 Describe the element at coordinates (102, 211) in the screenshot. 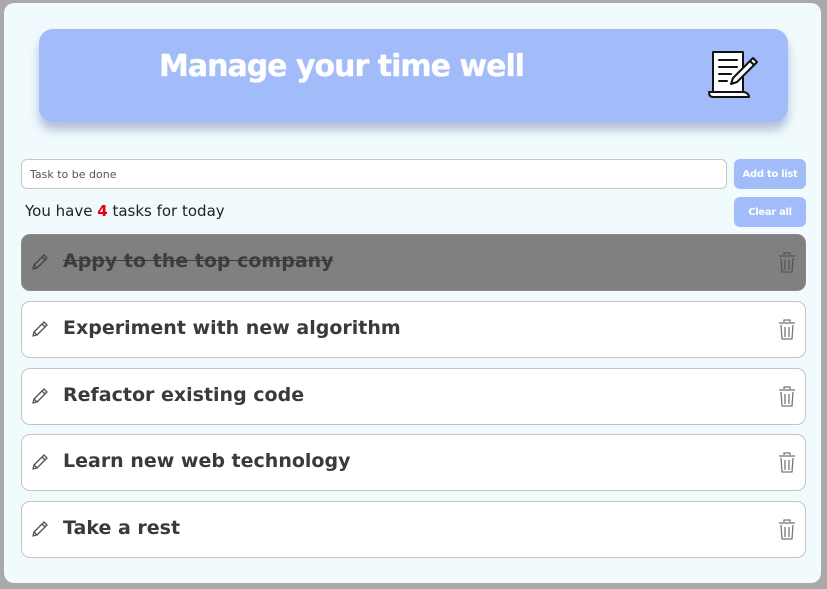

I see `task-count: 4` at that location.